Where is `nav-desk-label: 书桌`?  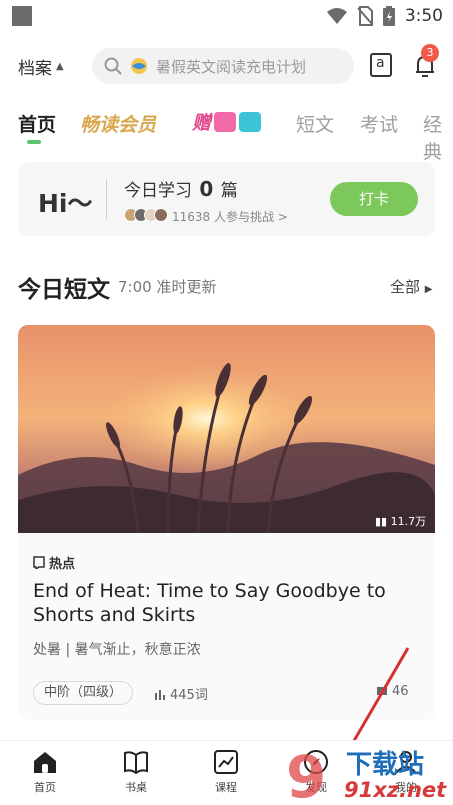
nav-desk-label: 书桌 is located at coordinates (136, 787).